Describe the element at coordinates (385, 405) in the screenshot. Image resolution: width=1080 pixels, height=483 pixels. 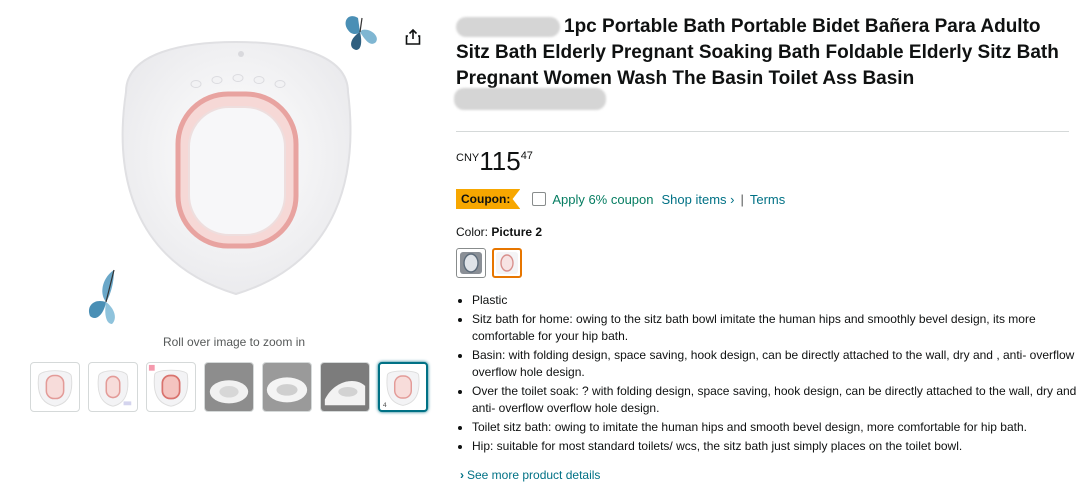
I see `svg-text: 4` at that location.